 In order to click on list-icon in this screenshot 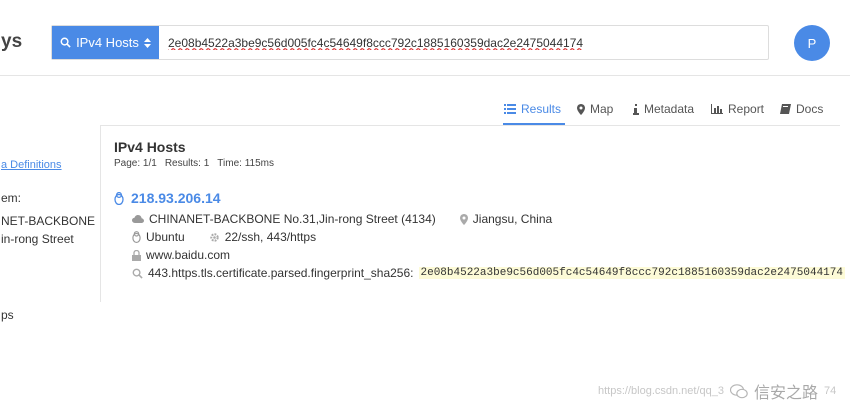, I will do `click(510, 109)`.